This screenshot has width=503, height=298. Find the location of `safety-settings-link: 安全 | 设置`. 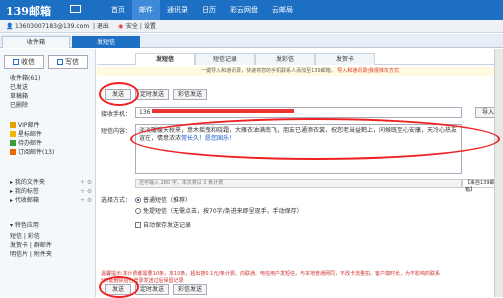

safety-settings-link: 安全 | 设置 is located at coordinates (141, 26).